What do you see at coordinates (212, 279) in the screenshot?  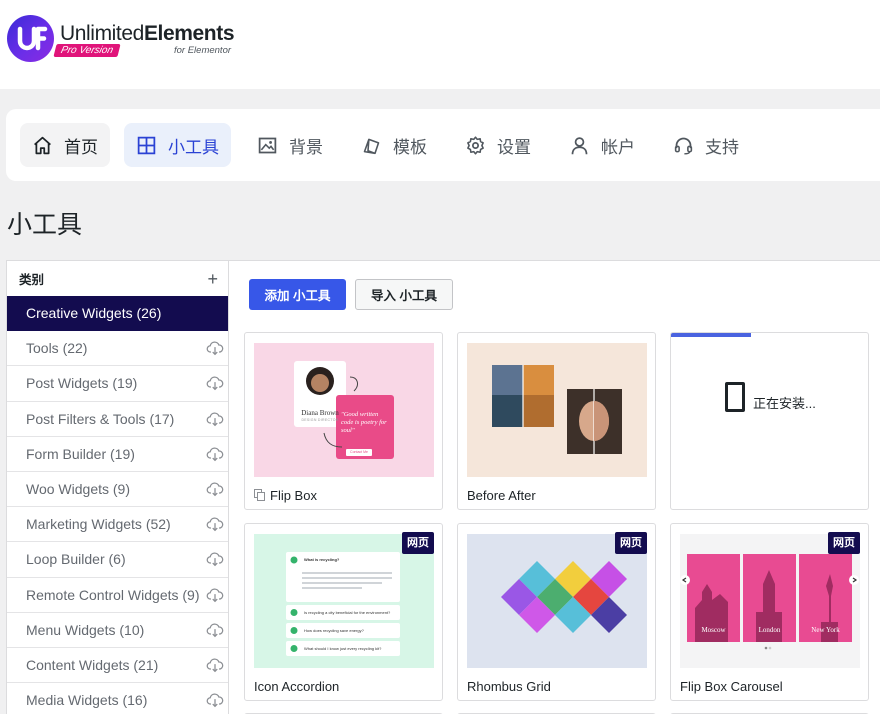 I see `add-category-button: +` at bounding box center [212, 279].